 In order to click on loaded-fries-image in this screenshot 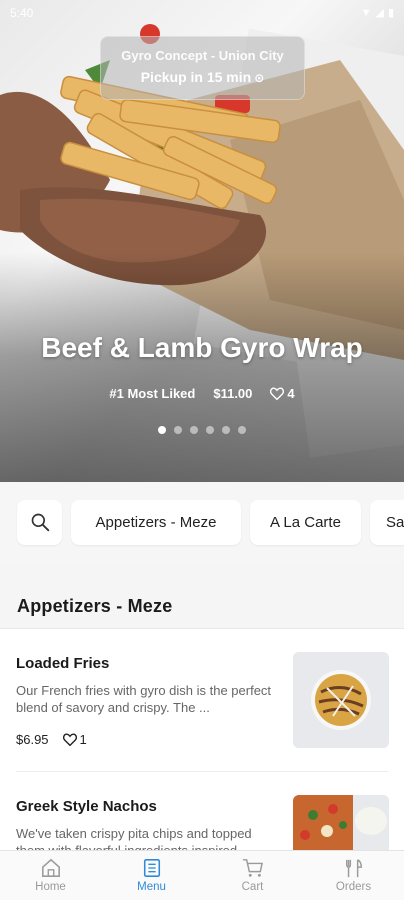, I will do `click(341, 700)`.